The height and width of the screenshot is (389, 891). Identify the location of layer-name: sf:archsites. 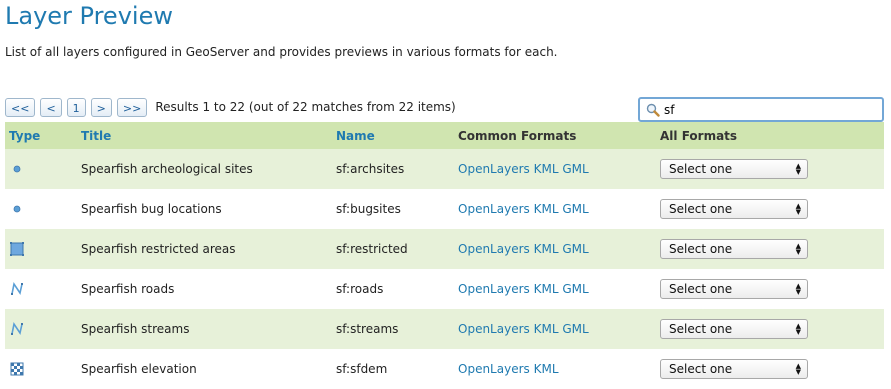
(397, 169).